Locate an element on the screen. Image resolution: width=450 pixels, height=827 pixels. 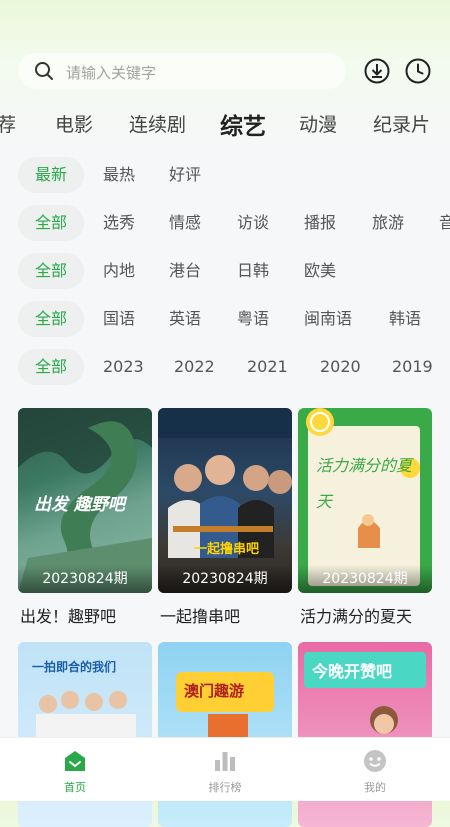
bottom-navigation: 首页 排行榜 我的 is located at coordinates (225, 769).